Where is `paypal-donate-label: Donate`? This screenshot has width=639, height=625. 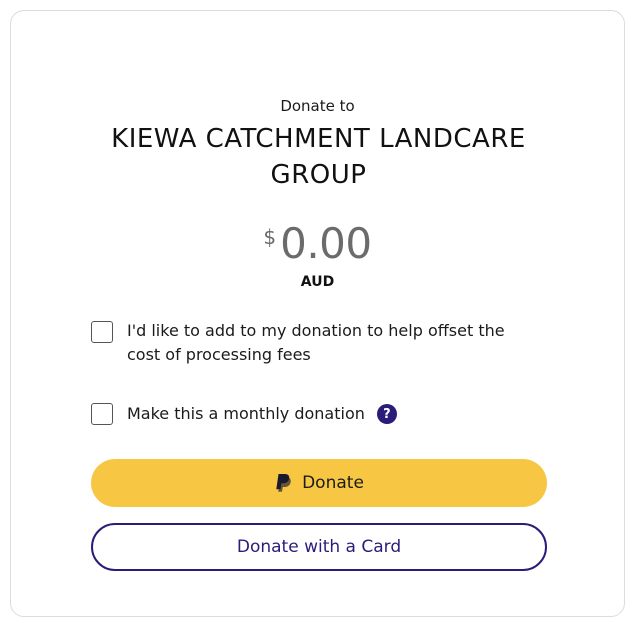 paypal-donate-label: Donate is located at coordinates (333, 483).